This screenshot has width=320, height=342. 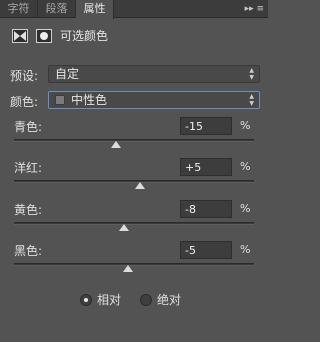 What do you see at coordinates (19, 9) in the screenshot?
I see `tab-character: 字符` at bounding box center [19, 9].